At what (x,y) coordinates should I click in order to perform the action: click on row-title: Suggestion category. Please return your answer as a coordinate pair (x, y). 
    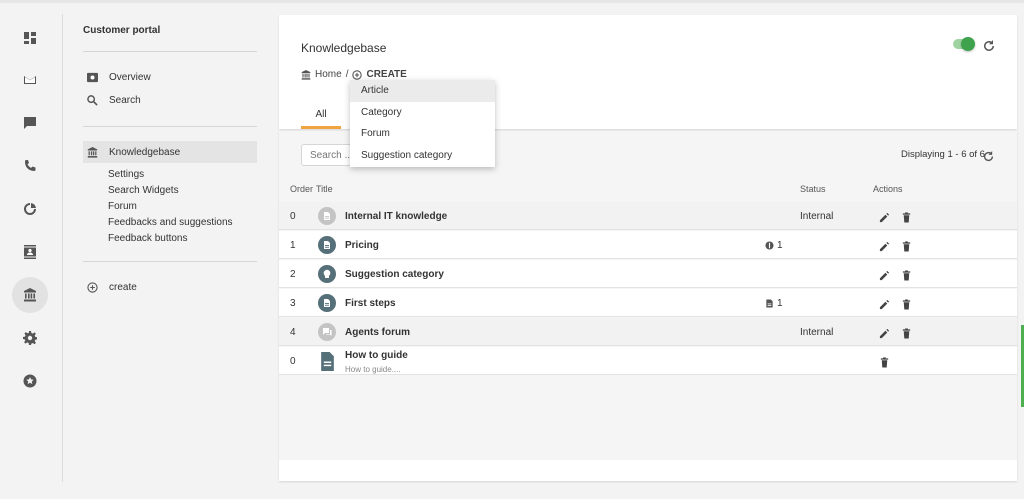
    Looking at the image, I should click on (394, 274).